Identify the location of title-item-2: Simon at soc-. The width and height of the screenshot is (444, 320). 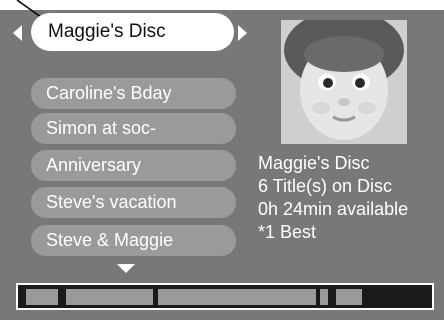
(133, 128).